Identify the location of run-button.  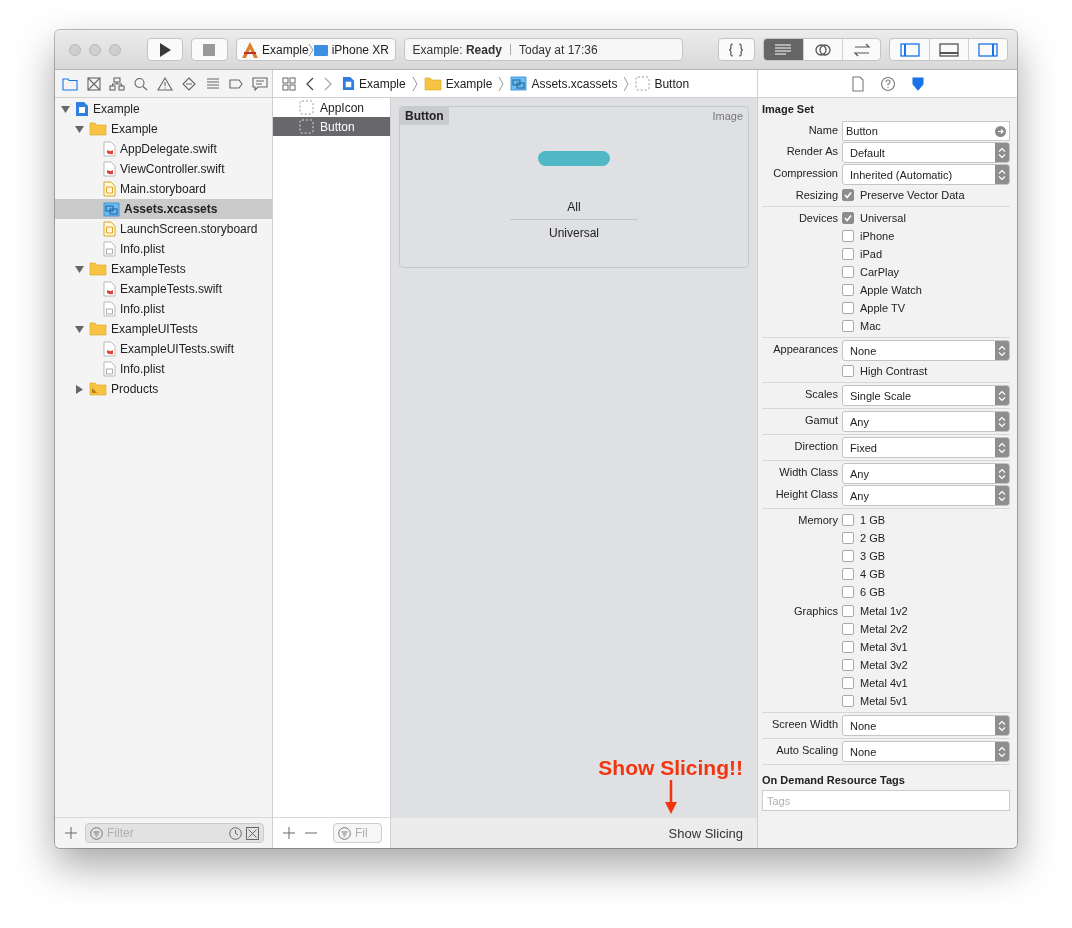
(165, 49).